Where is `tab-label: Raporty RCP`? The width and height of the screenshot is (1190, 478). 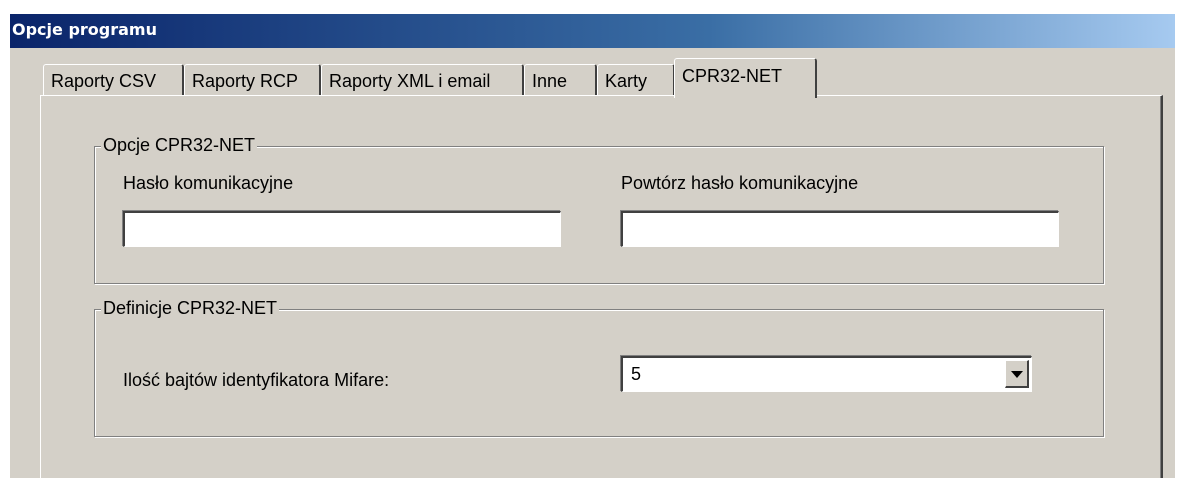 tab-label: Raporty RCP is located at coordinates (245, 81).